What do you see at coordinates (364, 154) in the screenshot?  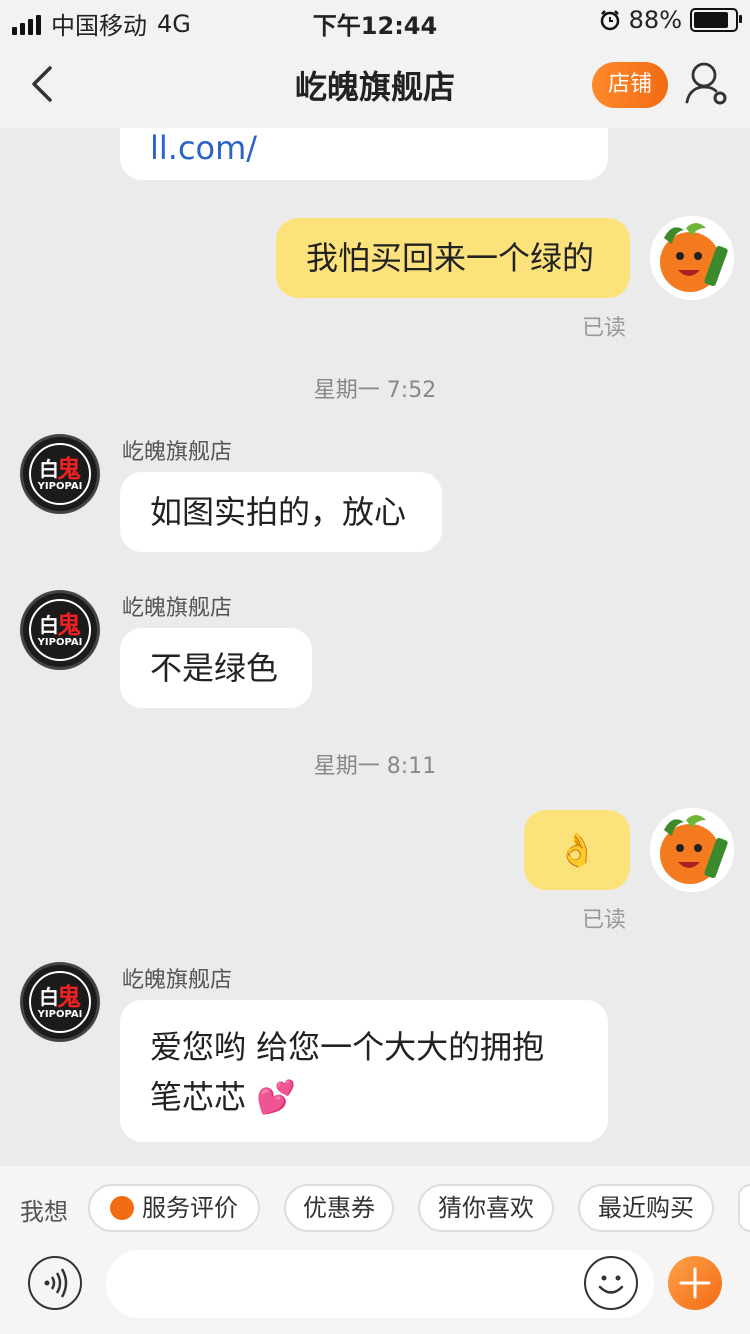 I see `link-bubble: ll.com/` at bounding box center [364, 154].